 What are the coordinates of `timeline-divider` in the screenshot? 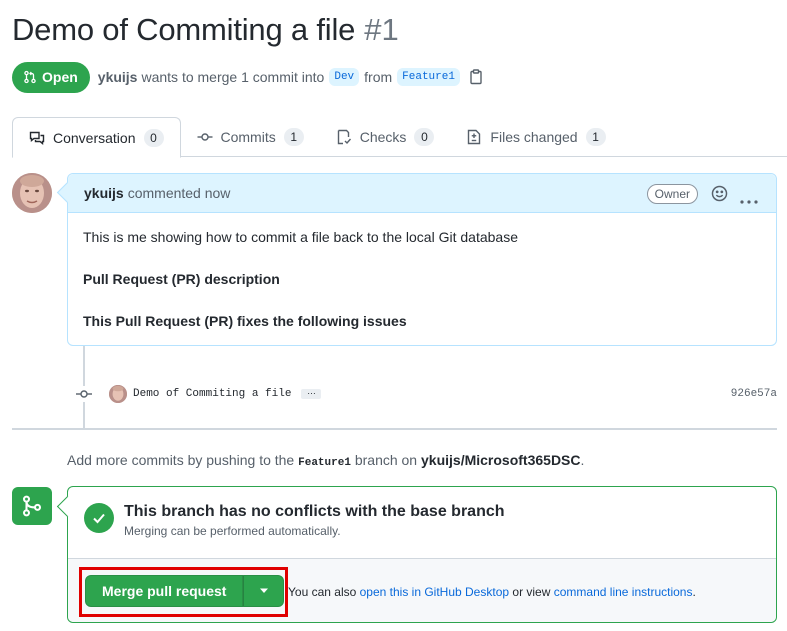 It's located at (394, 429).